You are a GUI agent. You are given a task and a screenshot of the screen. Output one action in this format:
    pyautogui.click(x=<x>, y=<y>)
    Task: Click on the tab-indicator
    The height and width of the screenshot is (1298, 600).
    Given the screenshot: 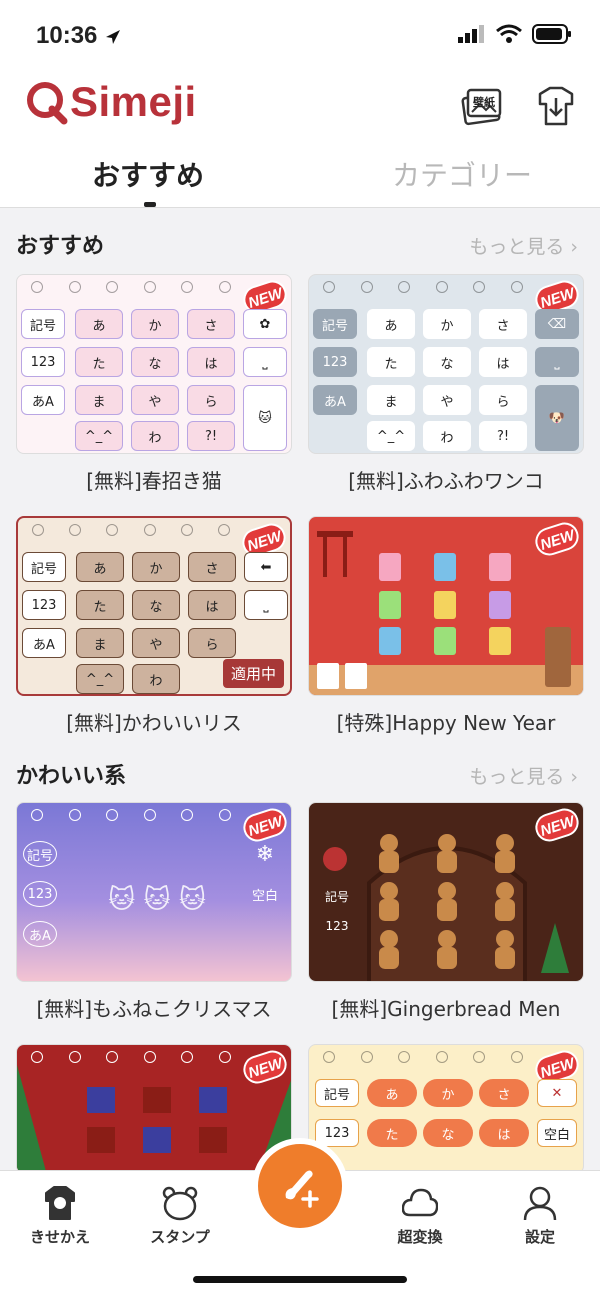 What is the action you would take?
    pyautogui.click(x=150, y=204)
    